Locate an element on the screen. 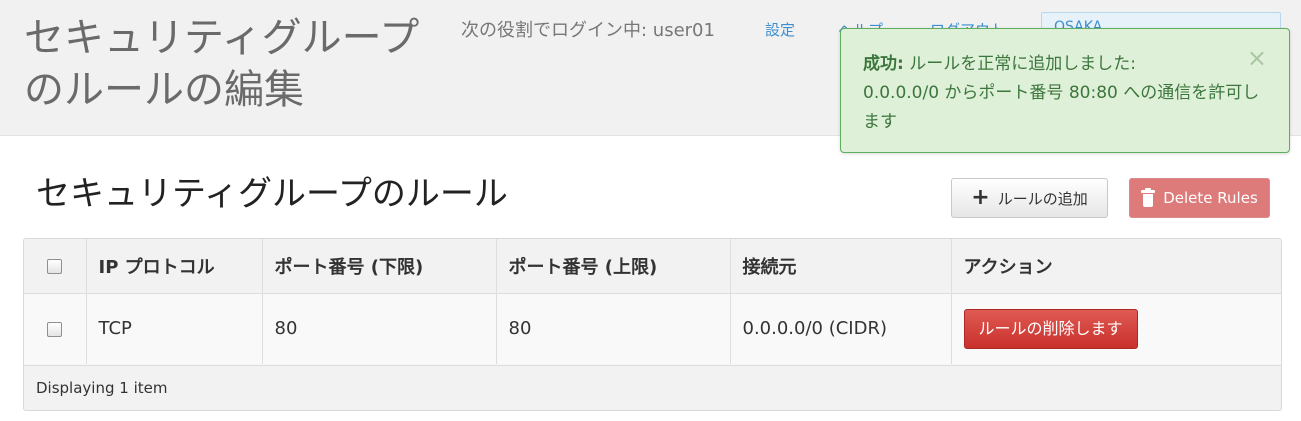 Image resolution: width=1301 pixels, height=421 pixels. logged-in-user: 次の役割でログイン中: user01 is located at coordinates (588, 30).